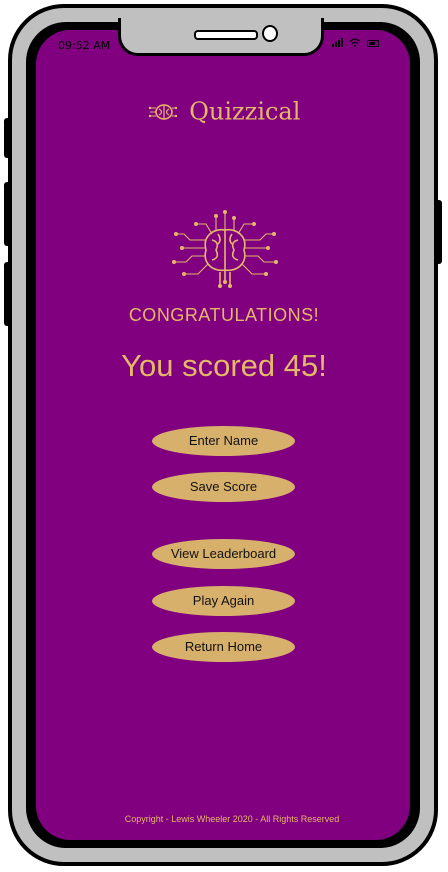 This screenshot has height=872, width=448. Describe the element at coordinates (84, 45) in the screenshot. I see `status-time: 09:52 AM` at that location.